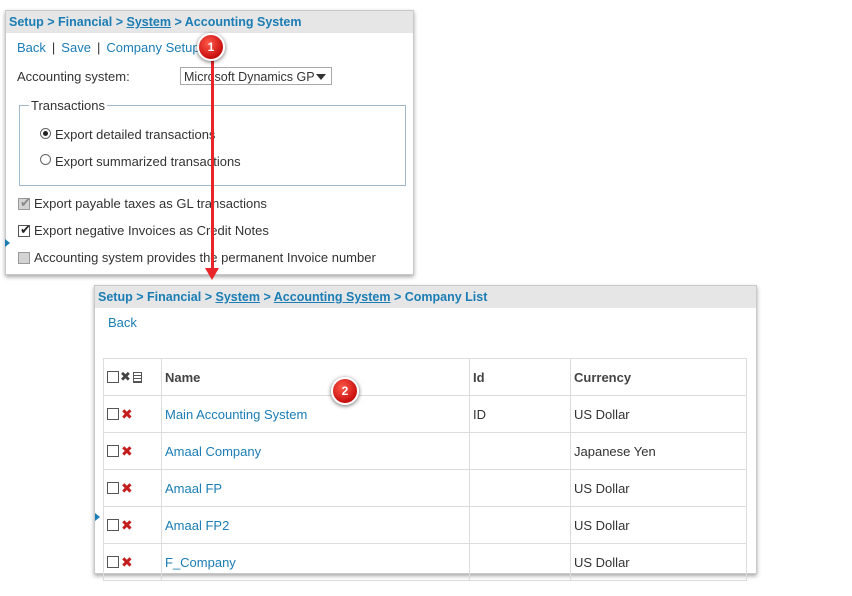  I want to click on column-header-name: Name, so click(315, 377).